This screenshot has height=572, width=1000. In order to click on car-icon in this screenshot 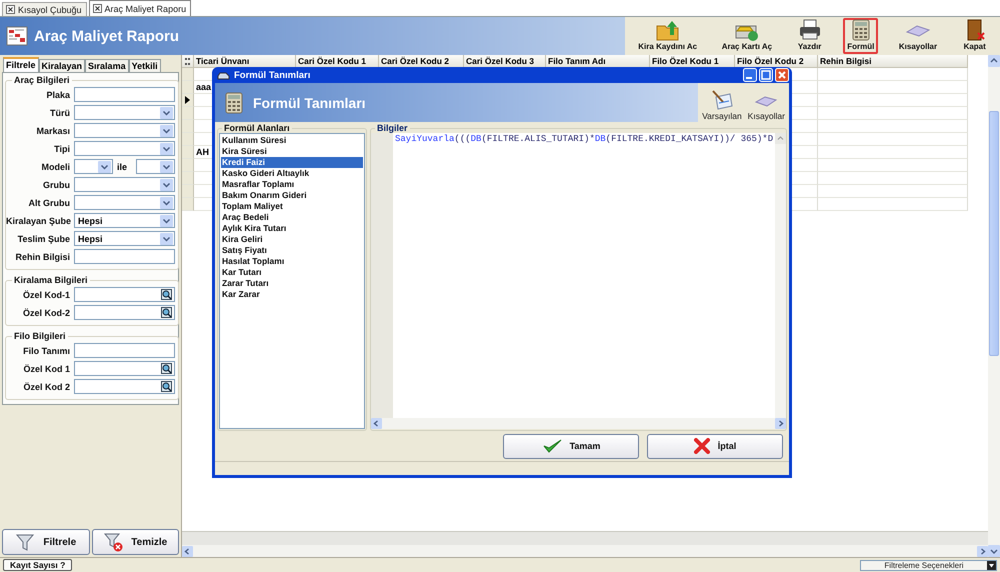, I will do `click(223, 75)`.